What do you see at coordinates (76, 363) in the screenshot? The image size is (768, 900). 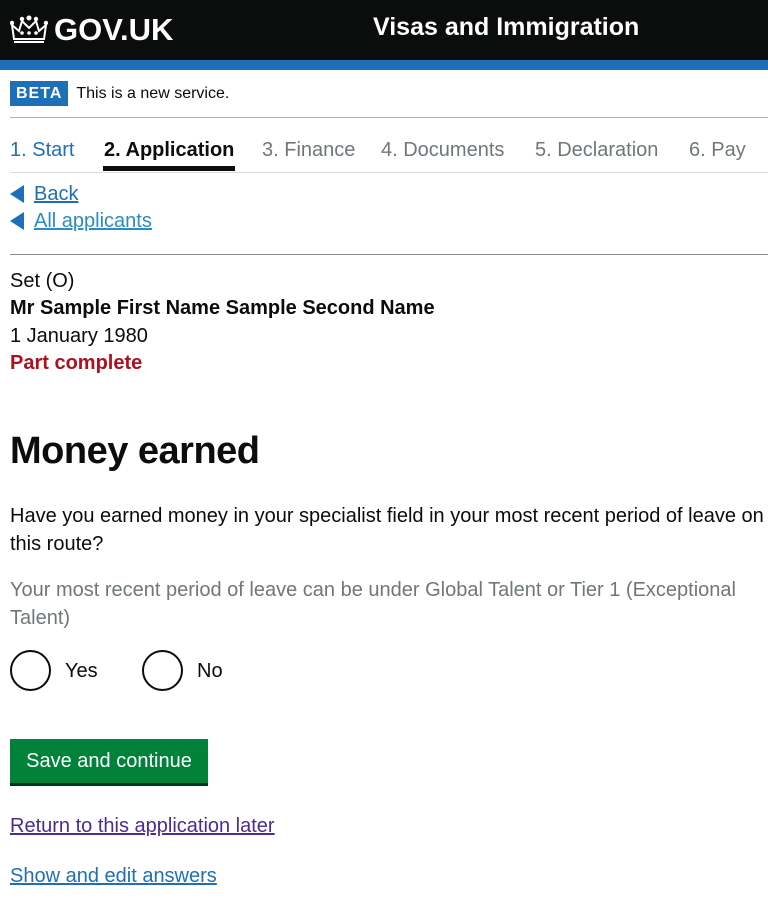 I see `applicant-status: Part complete` at bounding box center [76, 363].